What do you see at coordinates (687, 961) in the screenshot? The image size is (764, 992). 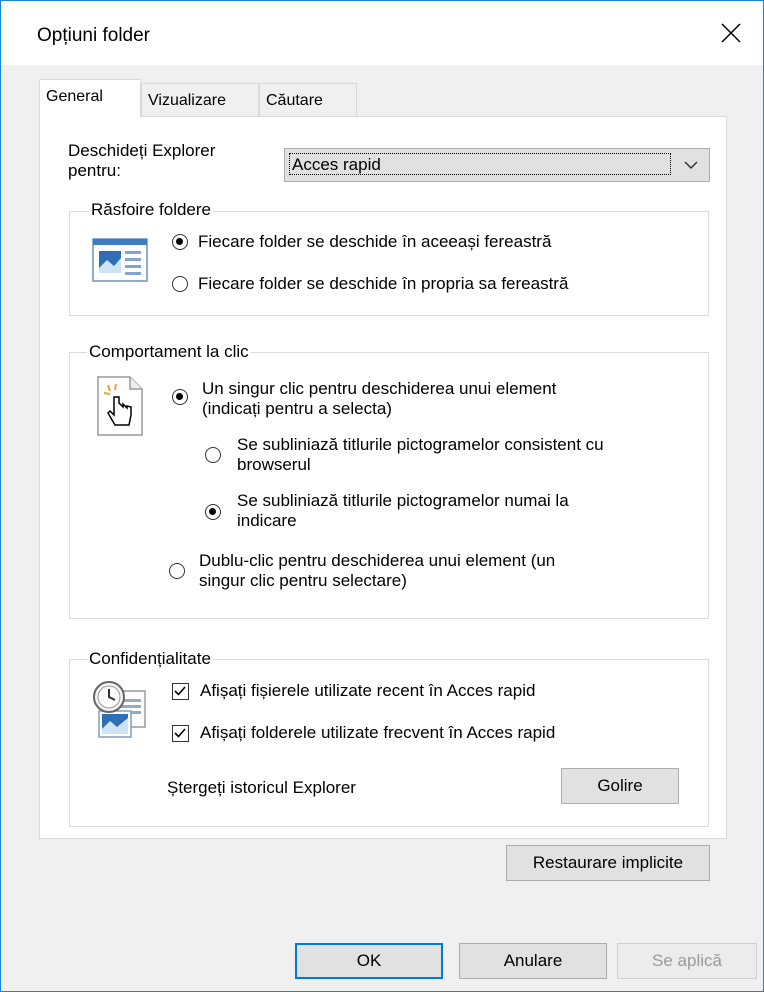 I see `apply-button: Se aplică` at bounding box center [687, 961].